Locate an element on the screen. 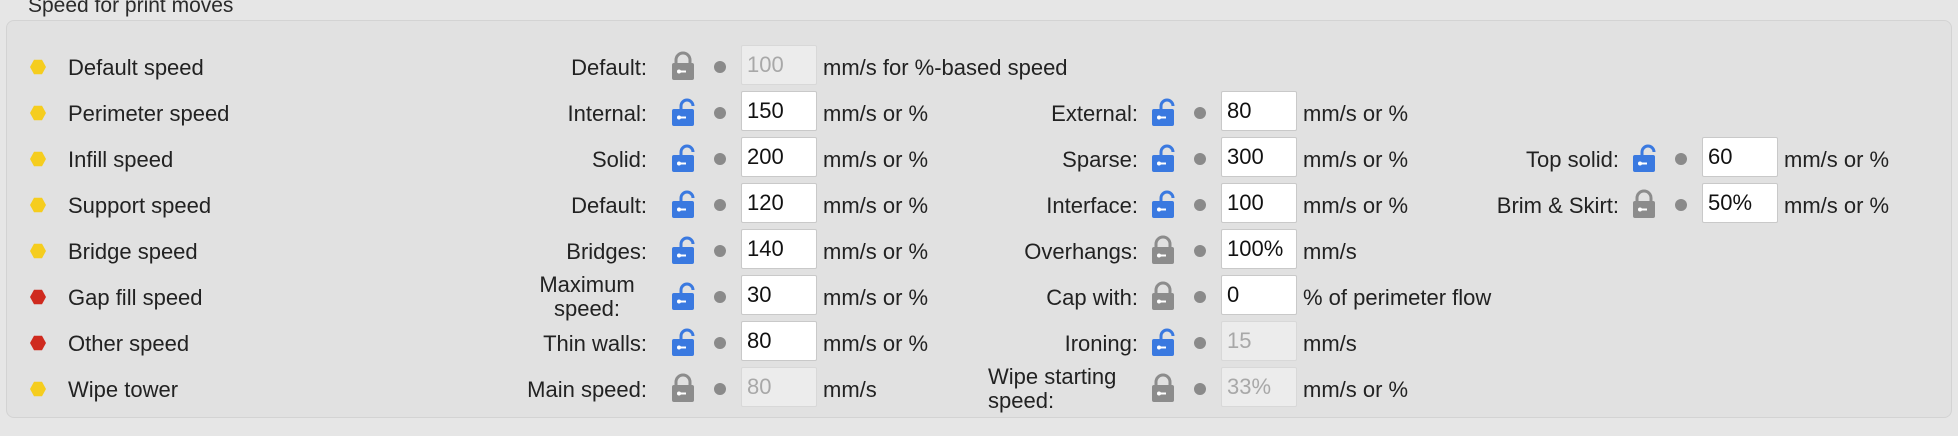 Image resolution: width=1958 pixels, height=436 pixels. default-input: 120 is located at coordinates (779, 203).